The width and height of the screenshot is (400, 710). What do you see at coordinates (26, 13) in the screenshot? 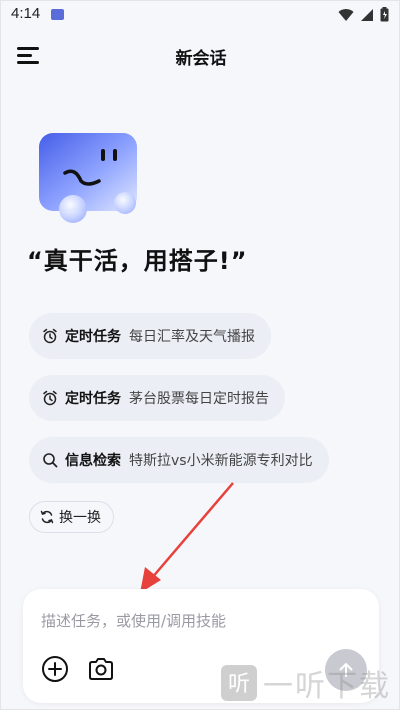
I see `status-time: 4:14` at bounding box center [26, 13].